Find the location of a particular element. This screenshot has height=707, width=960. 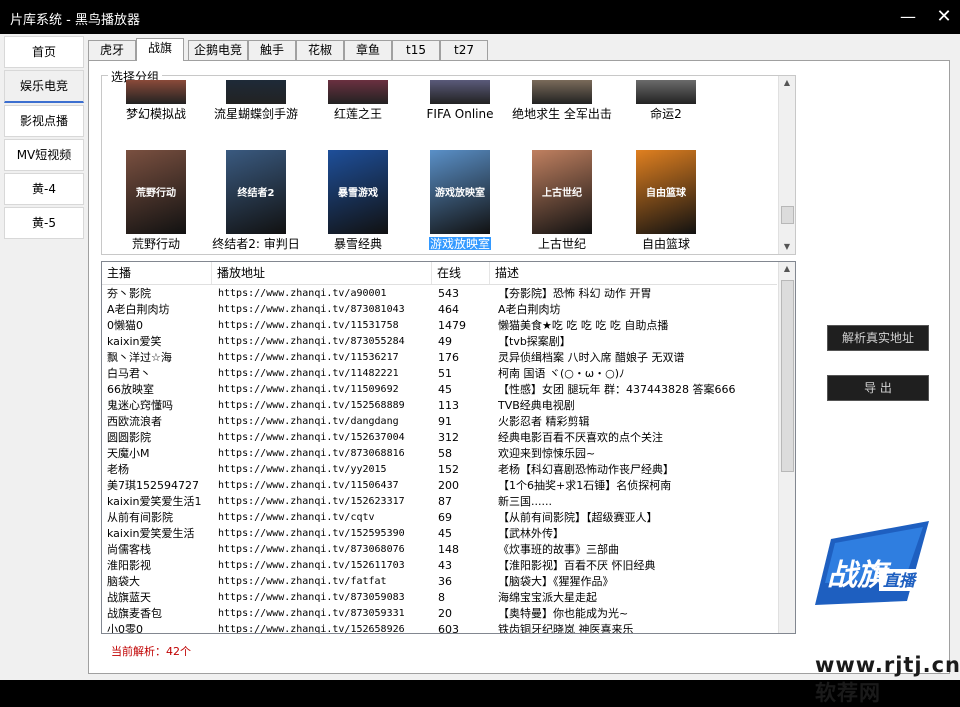

tab-t27: t27 is located at coordinates (464, 50).